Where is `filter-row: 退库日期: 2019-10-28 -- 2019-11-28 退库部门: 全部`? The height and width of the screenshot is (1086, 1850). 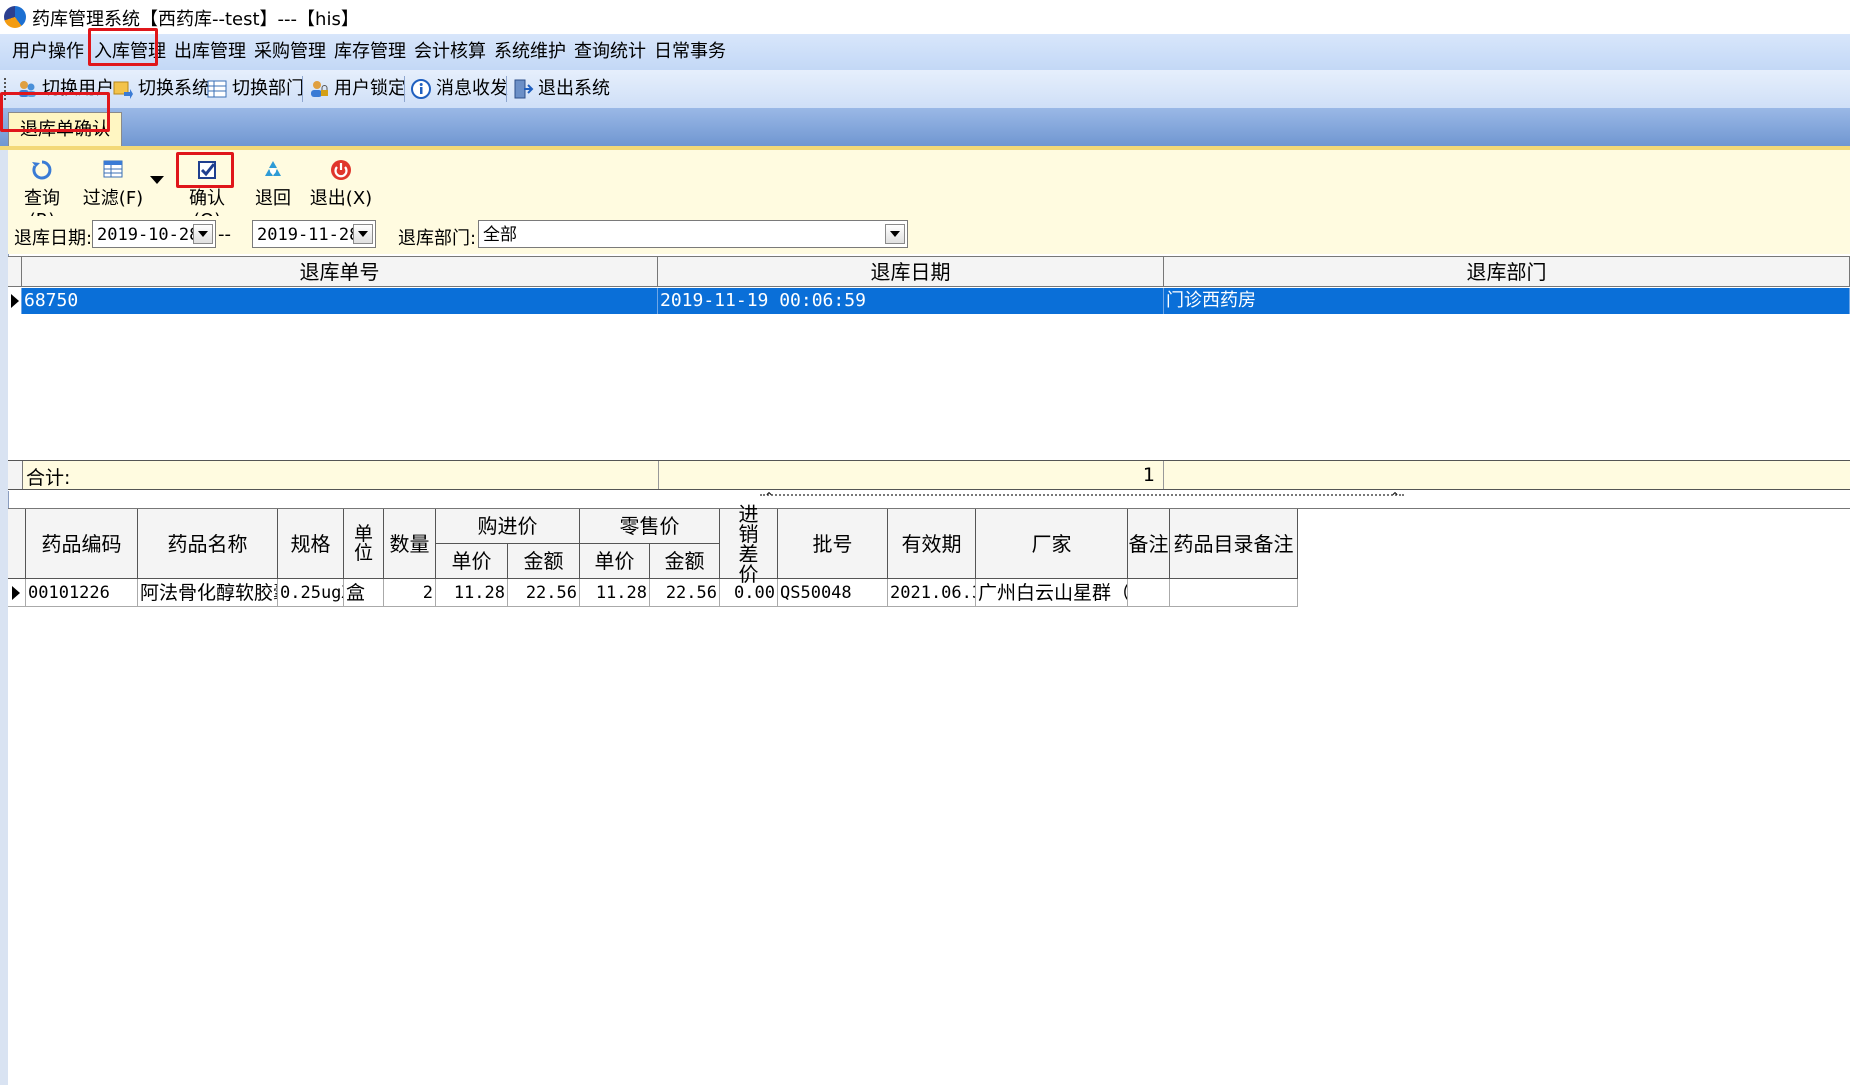 filter-row: 退库日期: 2019-10-28 -- 2019-11-28 退库部门: 全部 is located at coordinates (929, 235).